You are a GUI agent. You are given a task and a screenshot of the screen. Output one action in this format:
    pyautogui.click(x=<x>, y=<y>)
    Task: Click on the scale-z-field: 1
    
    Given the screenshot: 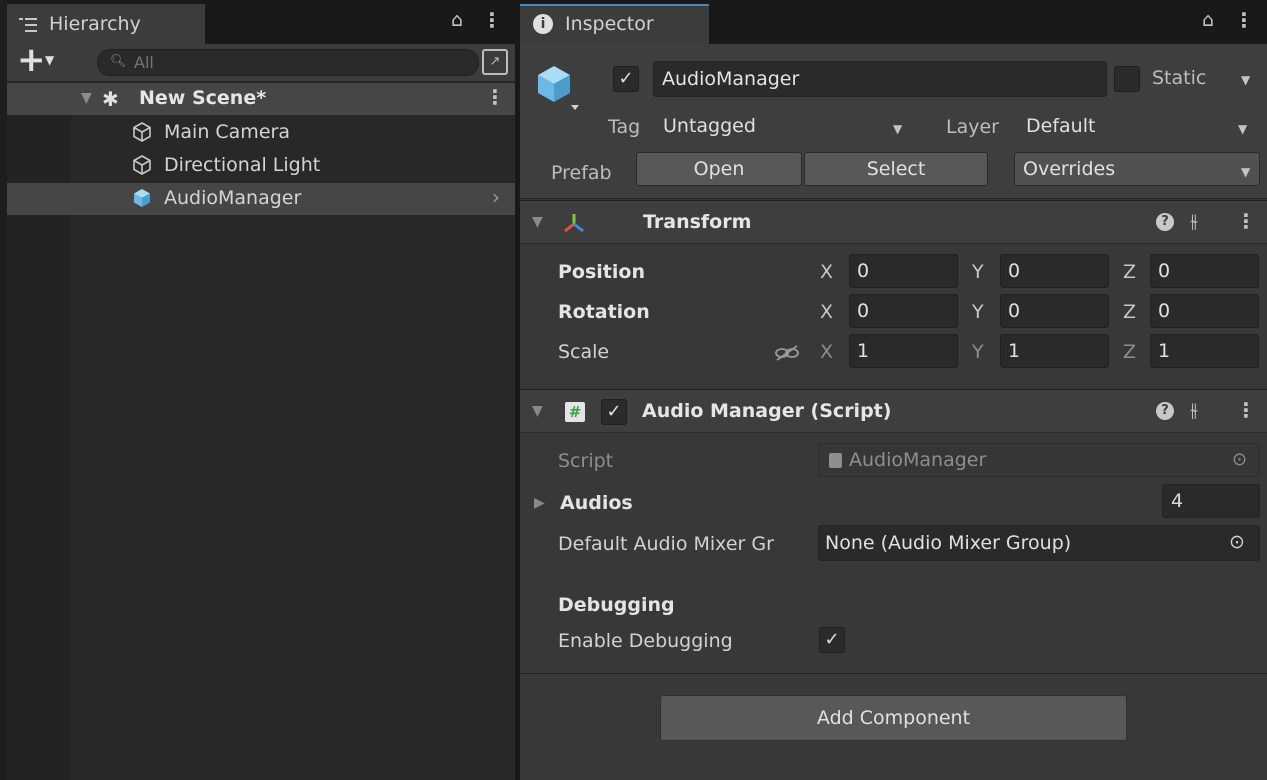 What is the action you would take?
    pyautogui.click(x=1204, y=351)
    